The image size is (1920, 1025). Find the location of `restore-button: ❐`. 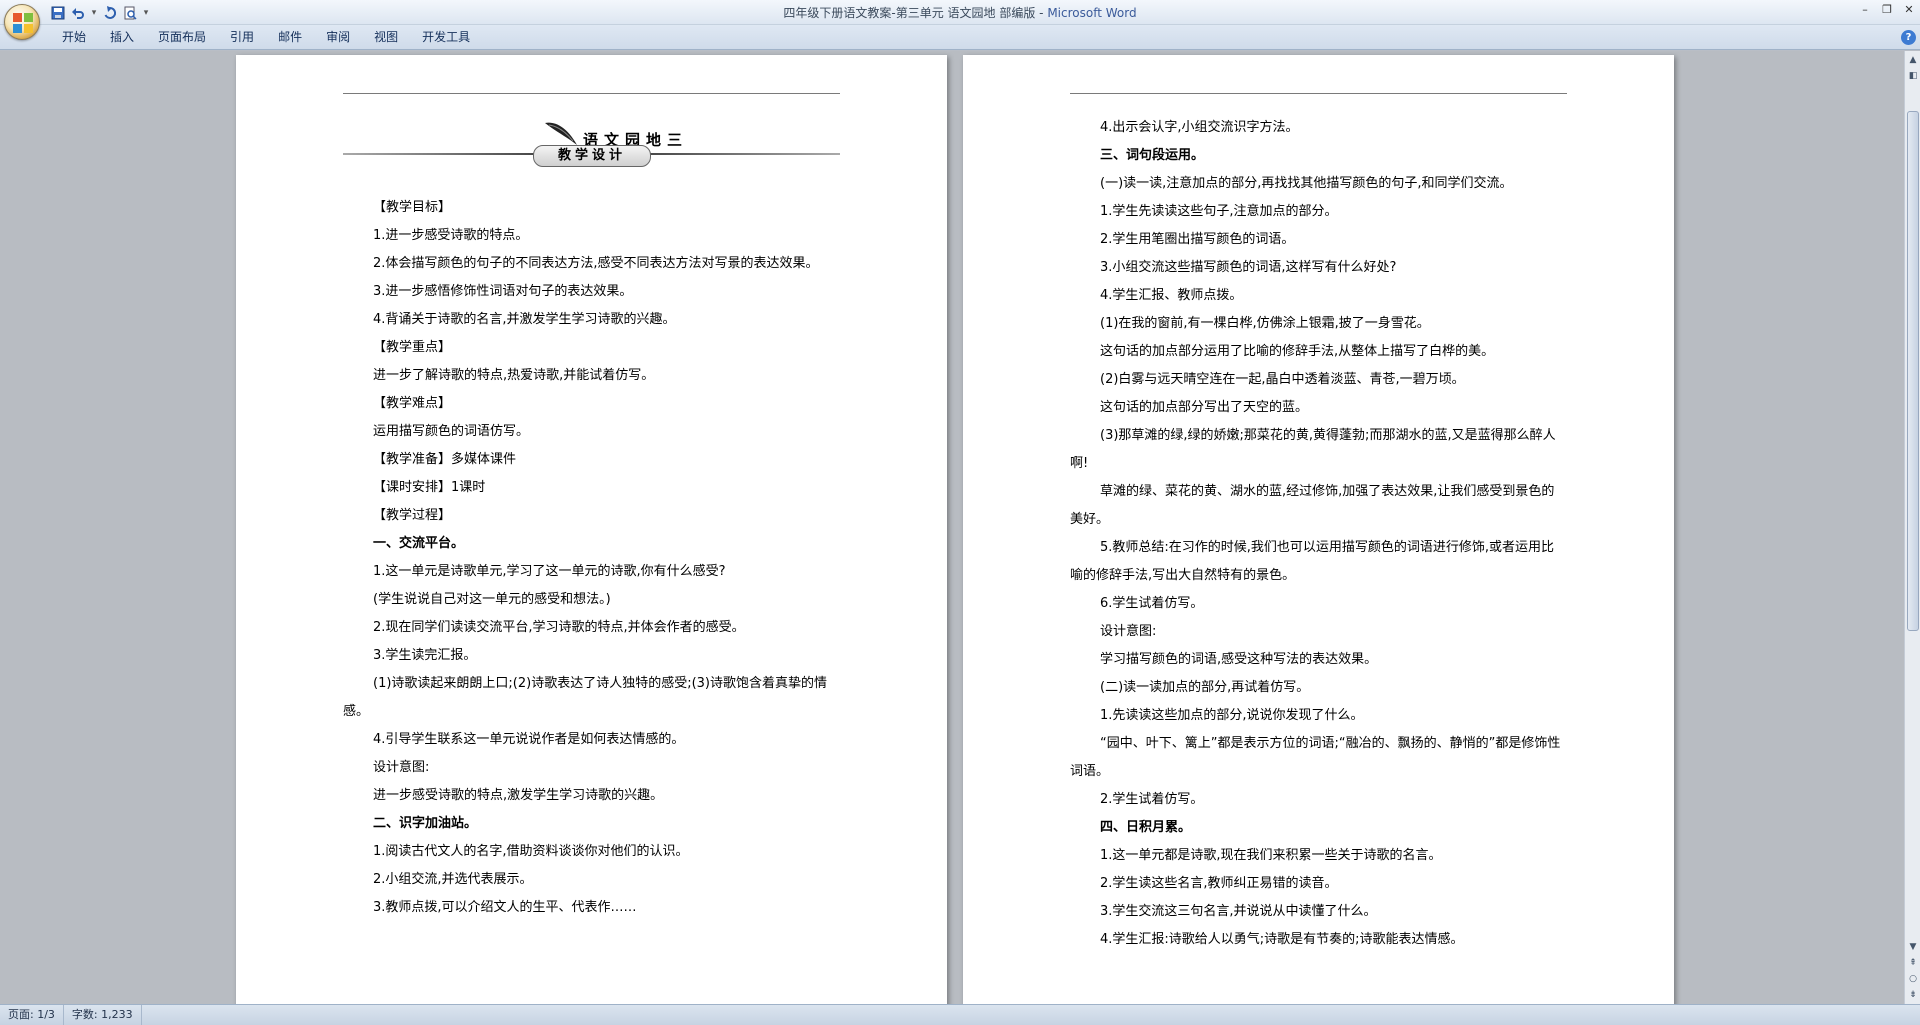

restore-button: ❐ is located at coordinates (1887, 9).